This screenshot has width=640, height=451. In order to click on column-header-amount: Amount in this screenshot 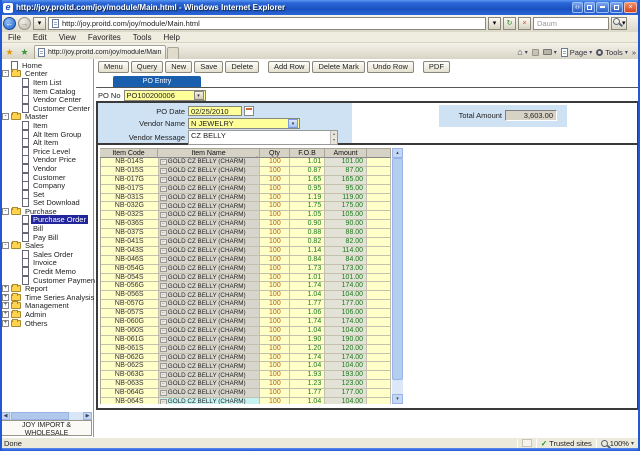, I will do `click(346, 153)`.